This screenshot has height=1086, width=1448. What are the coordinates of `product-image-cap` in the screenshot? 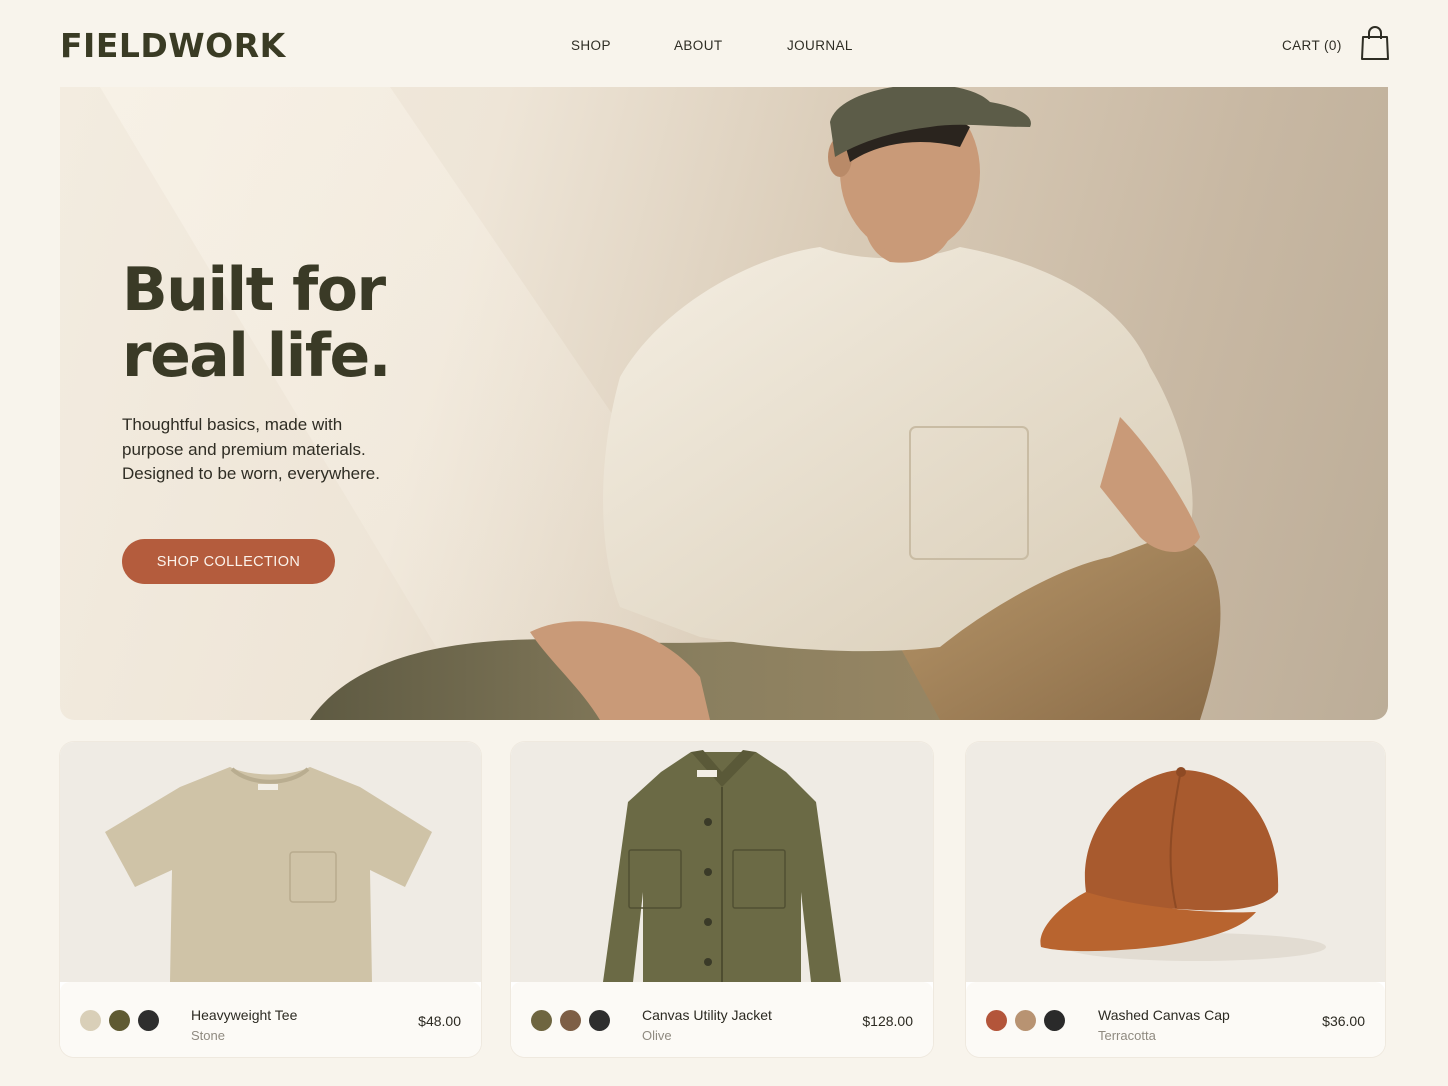 It's located at (1175, 862).